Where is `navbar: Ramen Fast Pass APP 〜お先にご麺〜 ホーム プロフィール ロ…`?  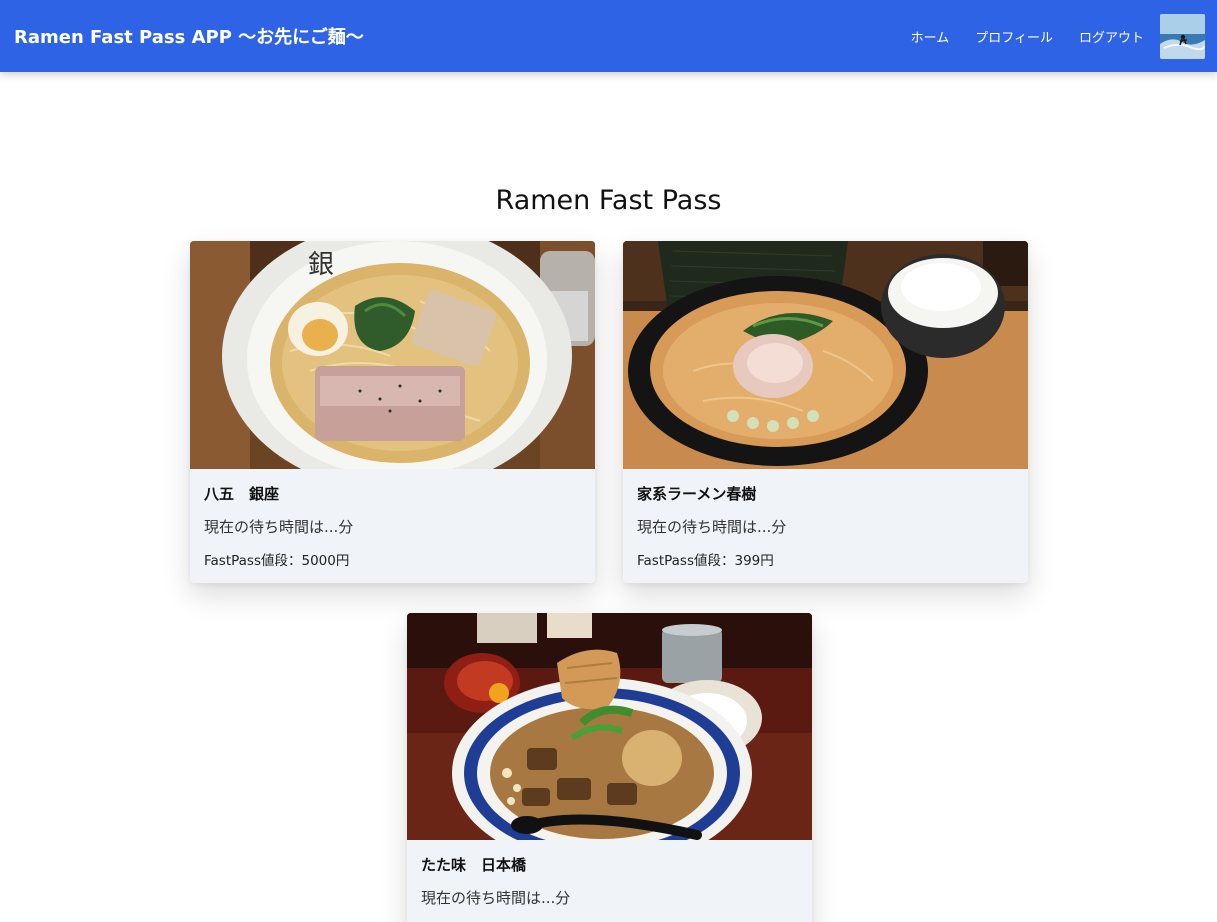
navbar: Ramen Fast Pass APP 〜お先にご麺〜 ホーム プロフィール ロ… is located at coordinates (608, 36).